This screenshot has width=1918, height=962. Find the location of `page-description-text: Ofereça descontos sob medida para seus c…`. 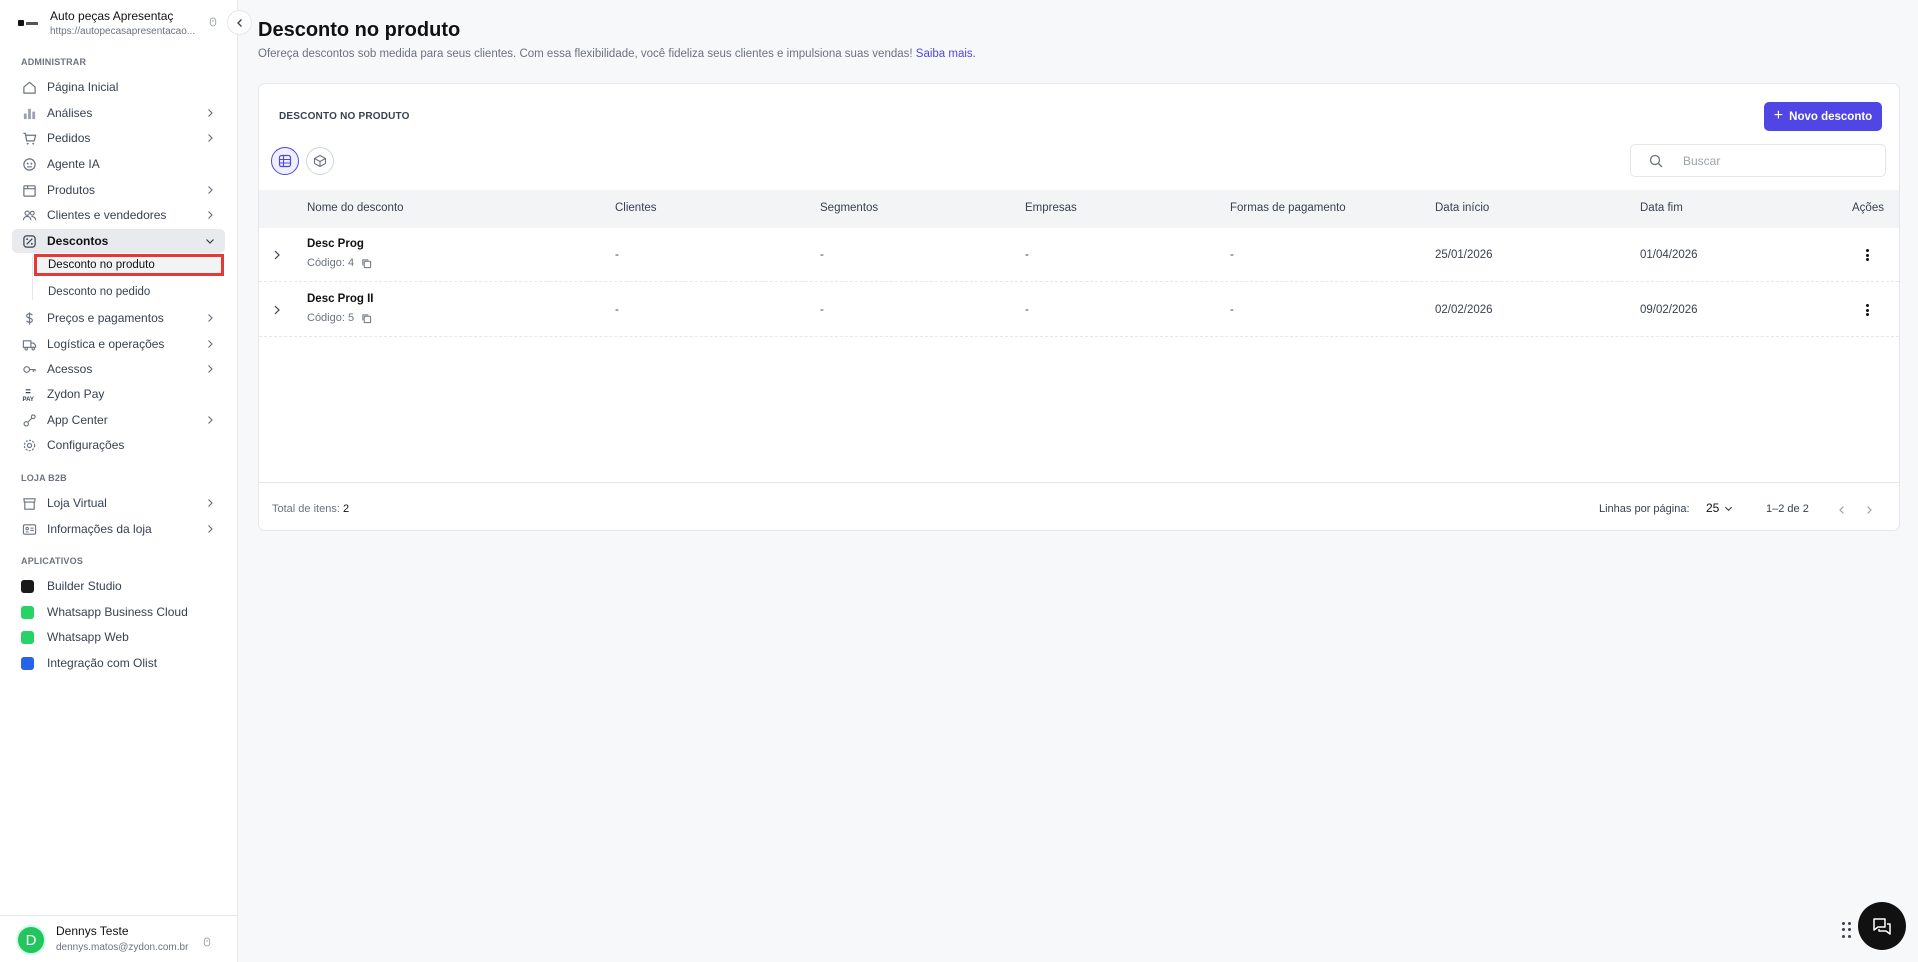

page-description-text: Ofereça descontos sob medida para seus c… is located at coordinates (585, 54).